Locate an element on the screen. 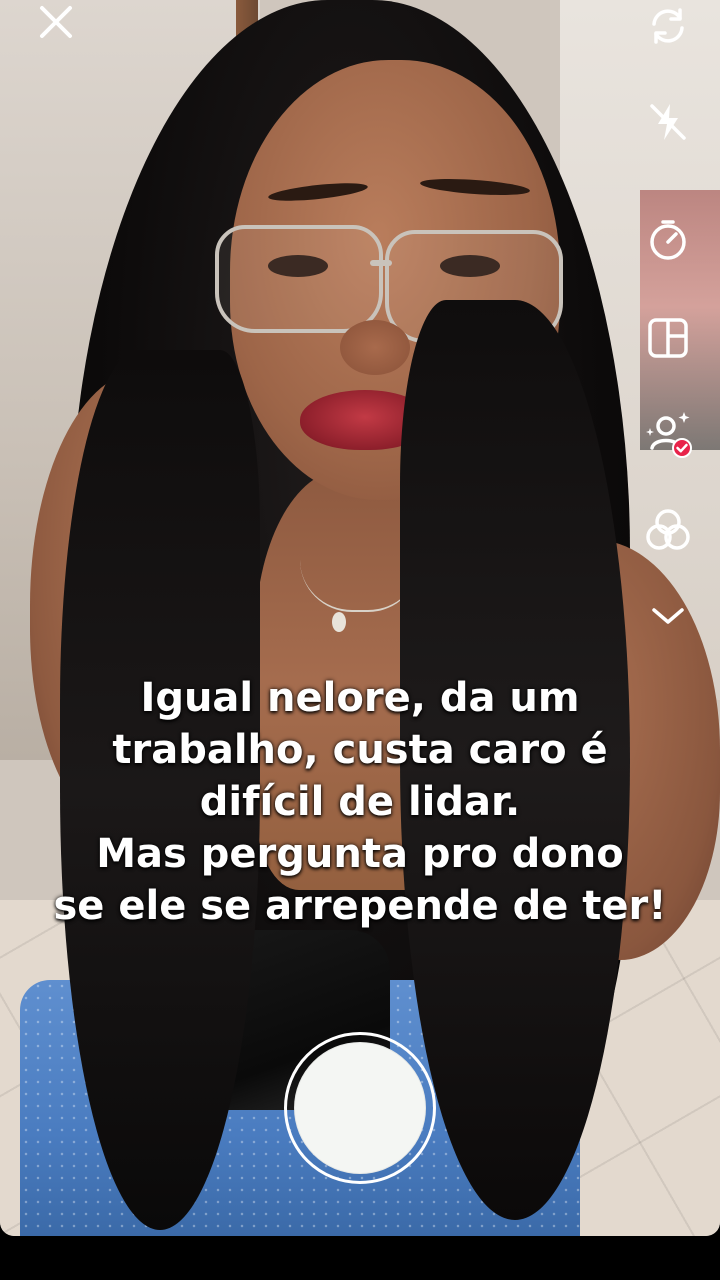  caption-line: Mas pergunta pro dono is located at coordinates (360, 854).